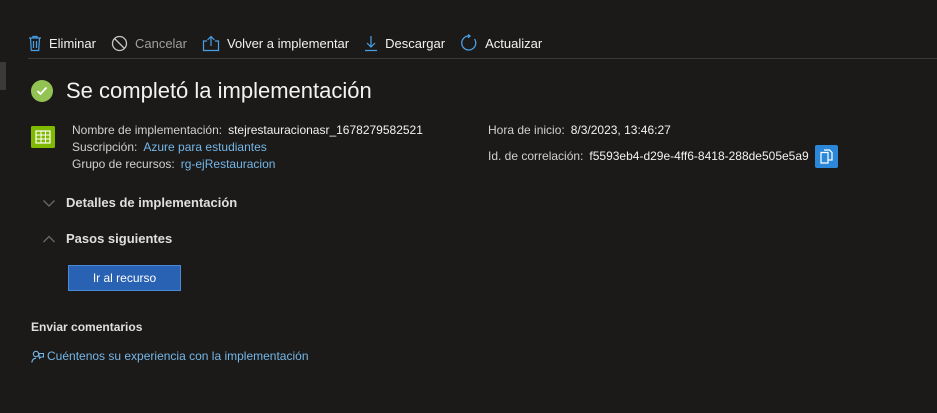  What do you see at coordinates (119, 43) in the screenshot?
I see `cancel-icon` at bounding box center [119, 43].